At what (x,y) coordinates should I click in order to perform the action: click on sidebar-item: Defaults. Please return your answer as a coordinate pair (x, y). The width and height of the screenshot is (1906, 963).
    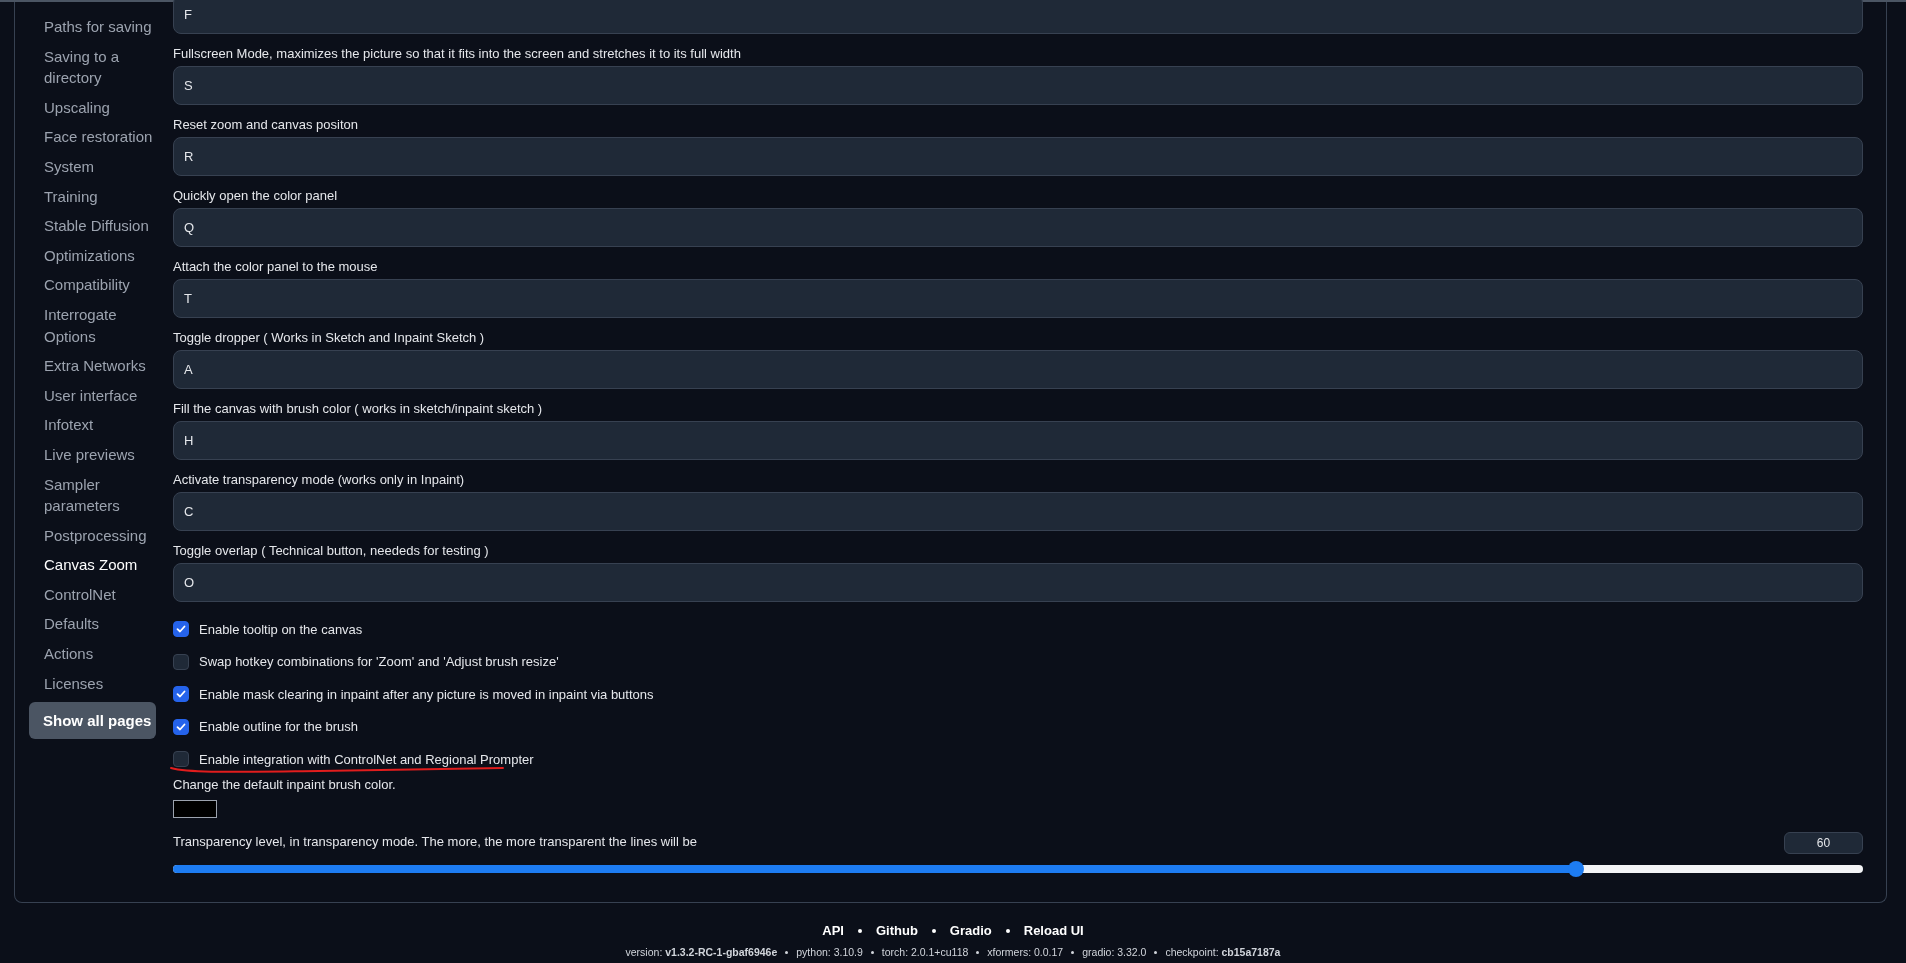
    Looking at the image, I should click on (101, 624).